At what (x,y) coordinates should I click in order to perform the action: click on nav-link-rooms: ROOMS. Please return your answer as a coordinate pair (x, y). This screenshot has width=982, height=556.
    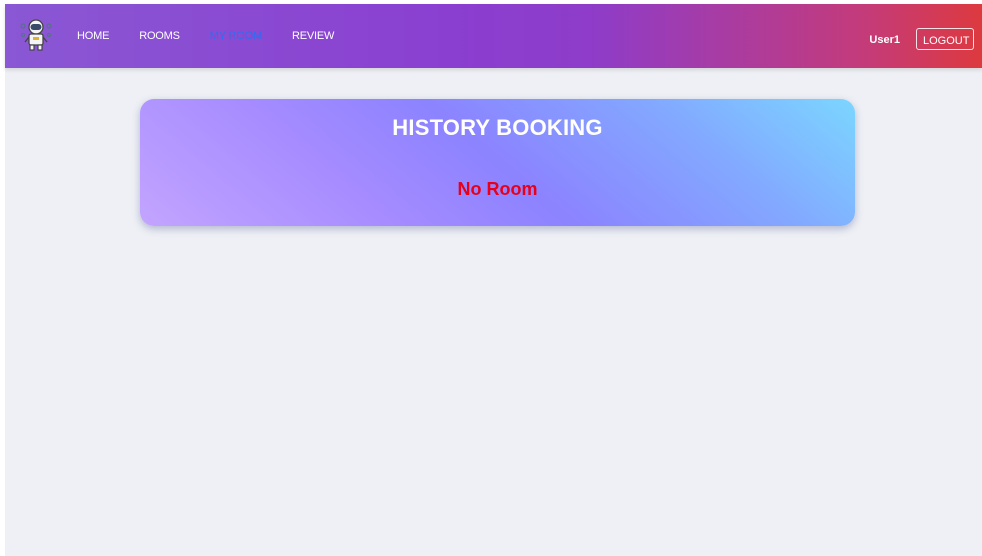
    Looking at the image, I should click on (159, 36).